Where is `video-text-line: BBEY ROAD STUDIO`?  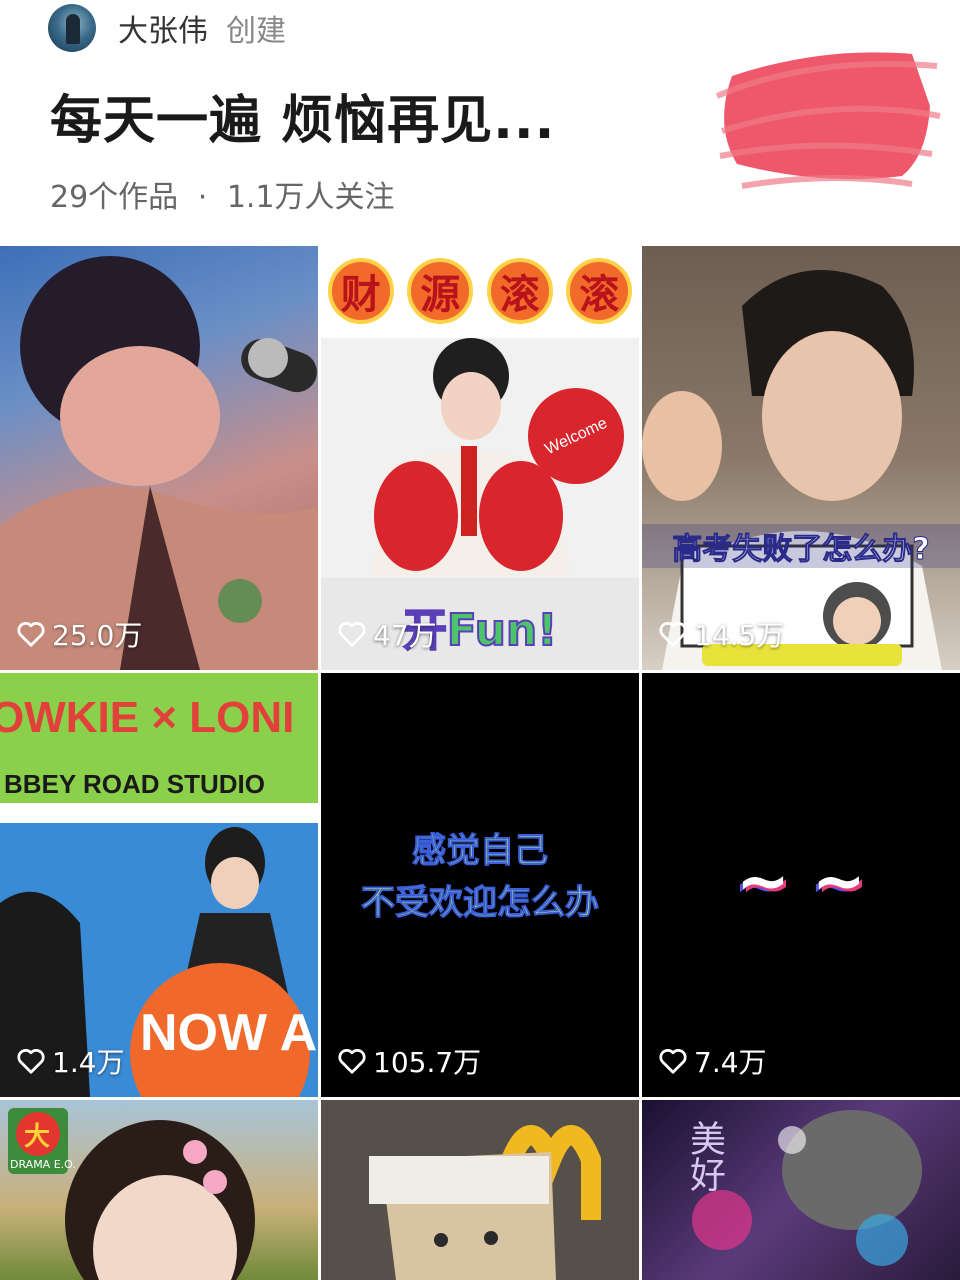 video-text-line: BBEY ROAD STUDIO is located at coordinates (134, 784).